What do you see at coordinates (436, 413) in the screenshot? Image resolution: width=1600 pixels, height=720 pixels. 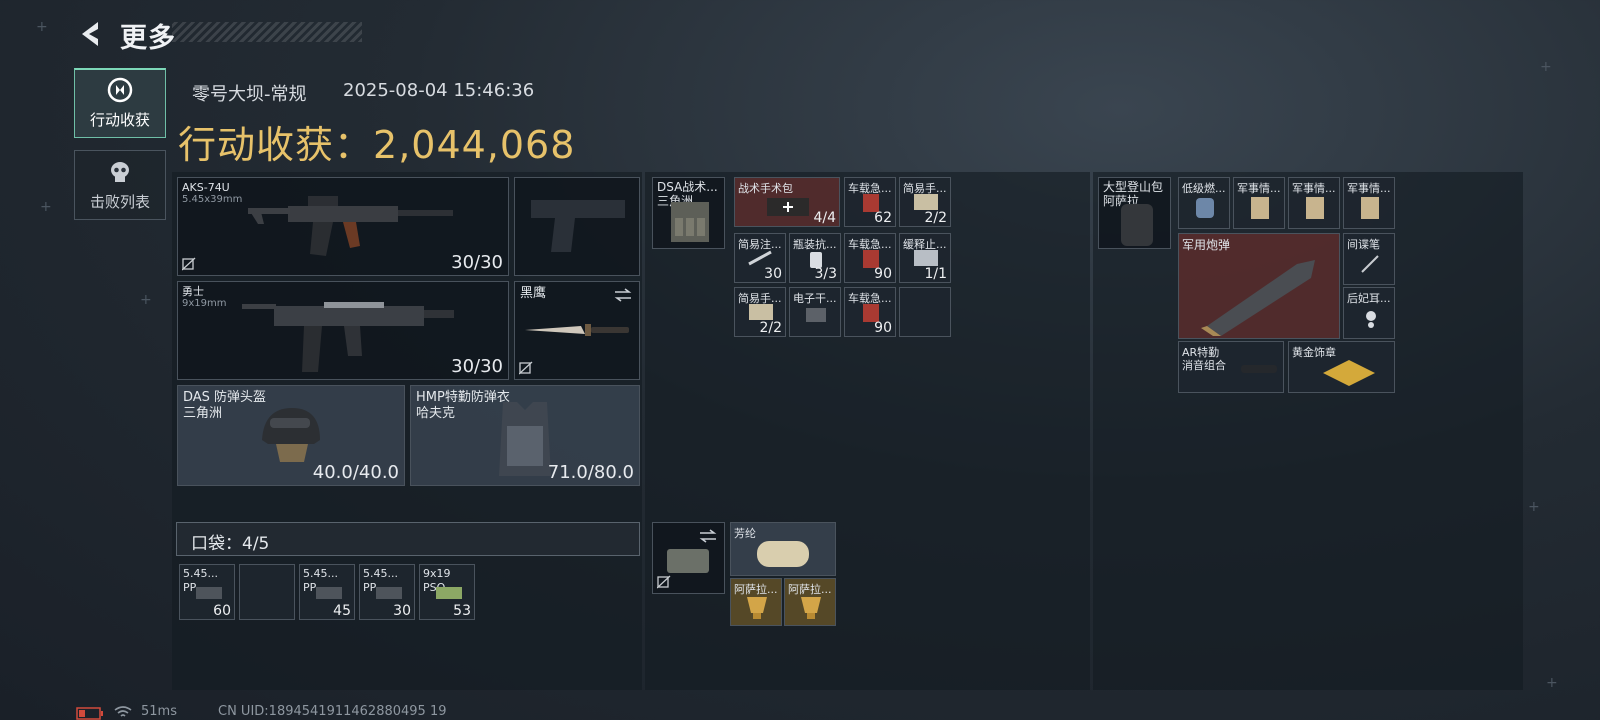 I see `vest-brand: 哈夫克` at bounding box center [436, 413].